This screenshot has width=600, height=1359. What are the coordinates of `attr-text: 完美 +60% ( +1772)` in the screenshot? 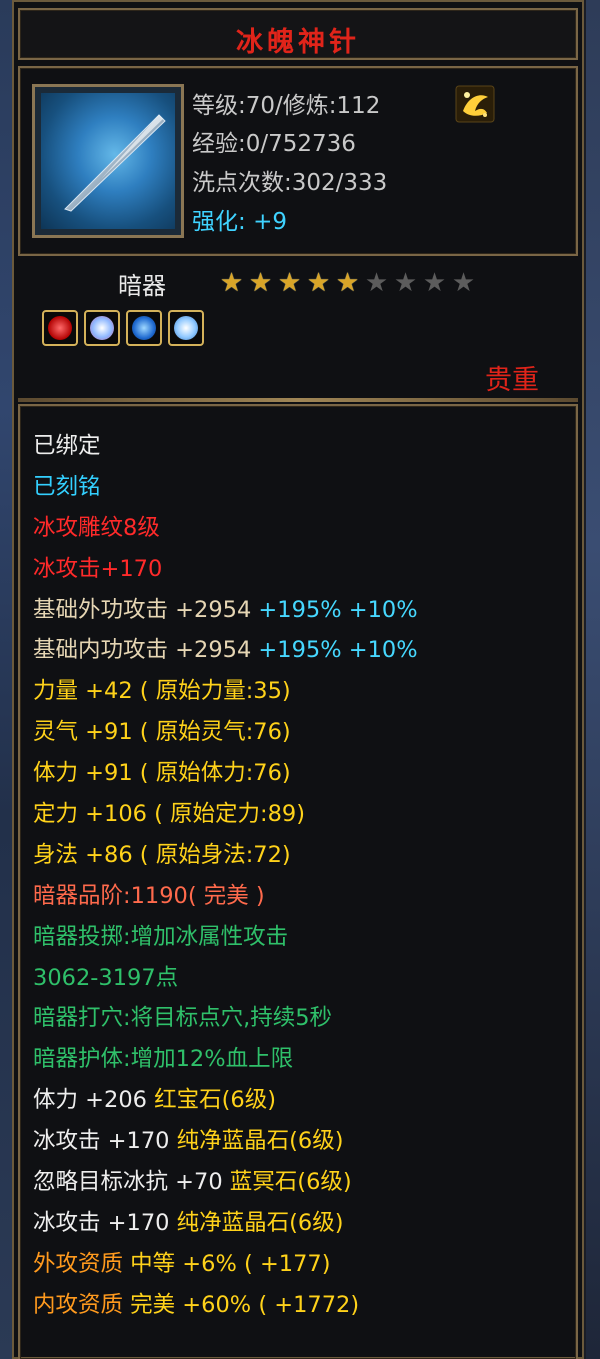 It's located at (245, 1304).